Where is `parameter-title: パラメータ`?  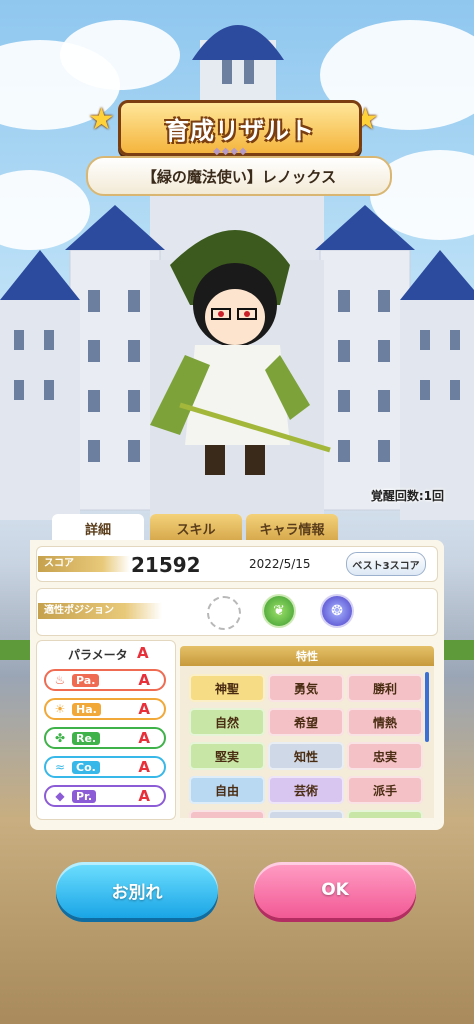
parameter-title: パラメータ is located at coordinates (98, 655).